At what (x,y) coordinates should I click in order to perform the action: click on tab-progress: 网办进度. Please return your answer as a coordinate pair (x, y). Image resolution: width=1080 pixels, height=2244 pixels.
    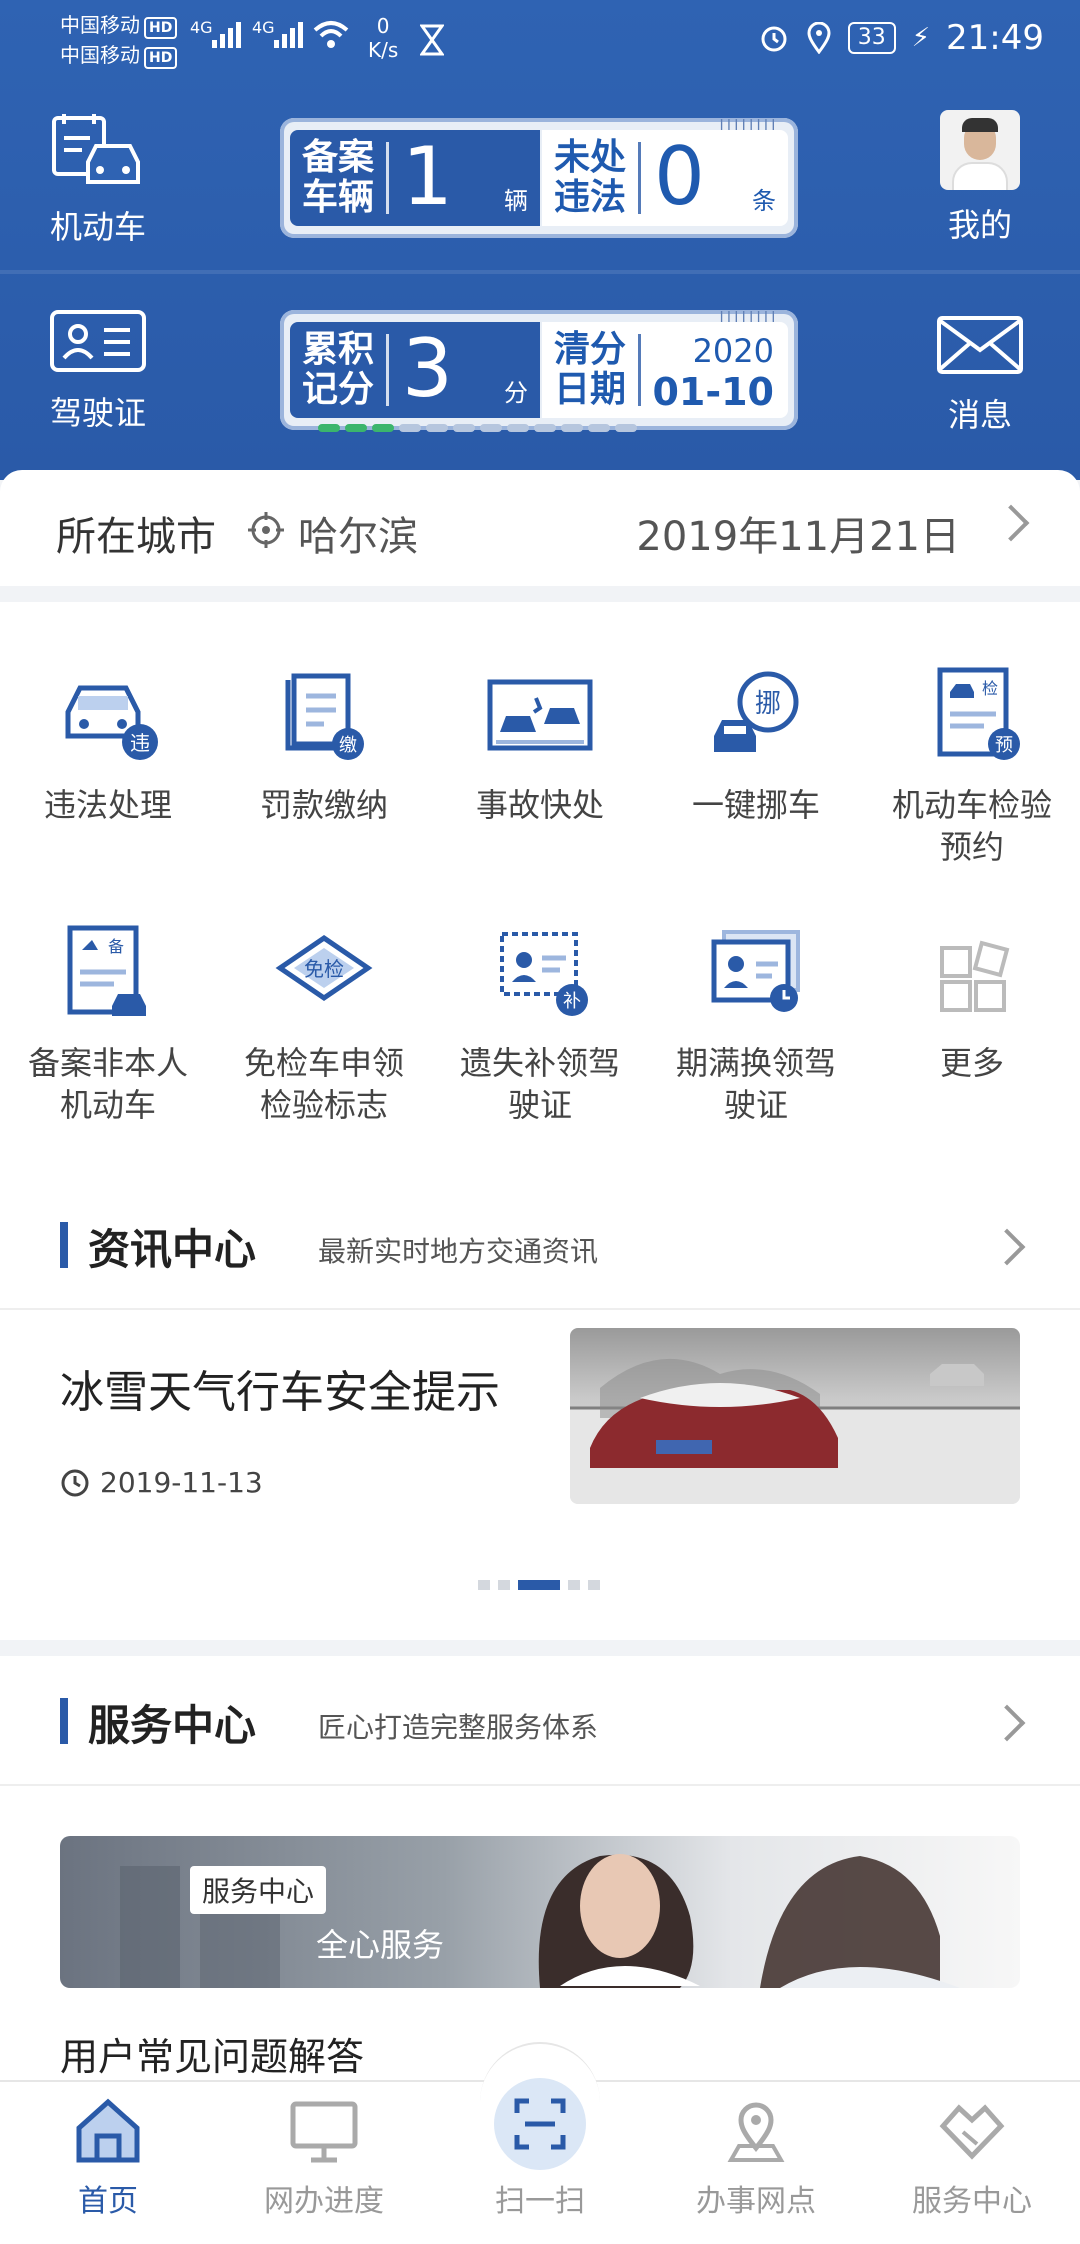
    Looking at the image, I should click on (324, 2158).